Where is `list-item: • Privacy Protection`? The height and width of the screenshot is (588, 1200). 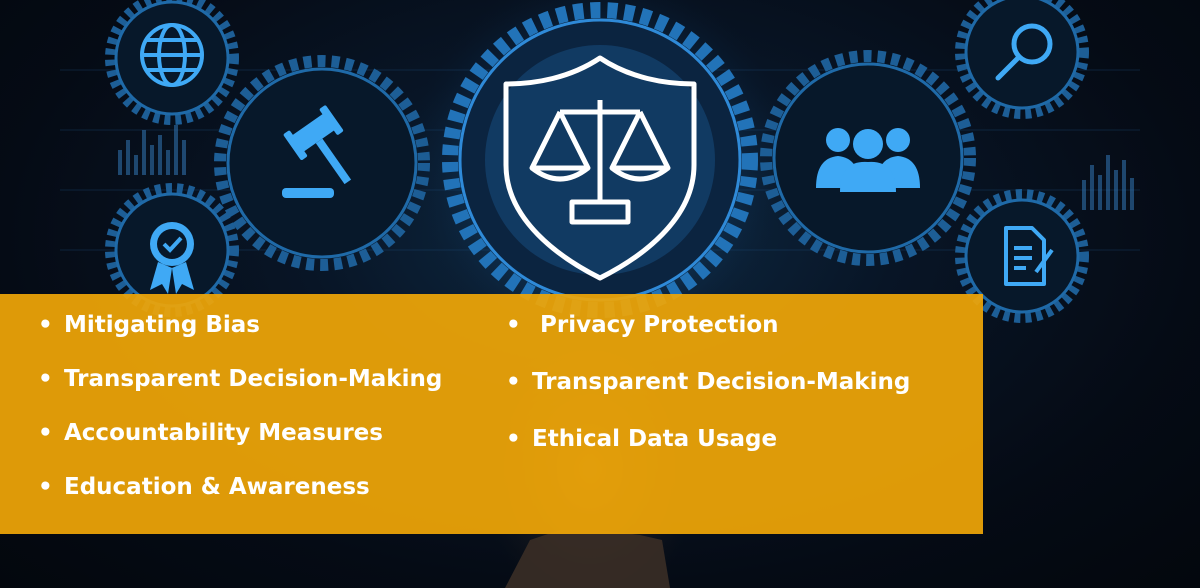
list-item: • Privacy Protection is located at coordinates (708, 334).